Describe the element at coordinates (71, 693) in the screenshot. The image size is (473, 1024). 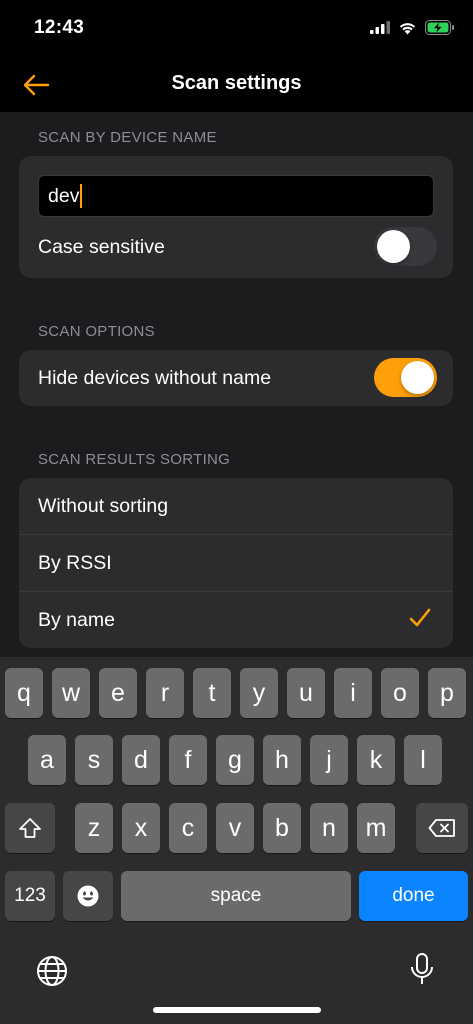
I see `key-w: w` at that location.